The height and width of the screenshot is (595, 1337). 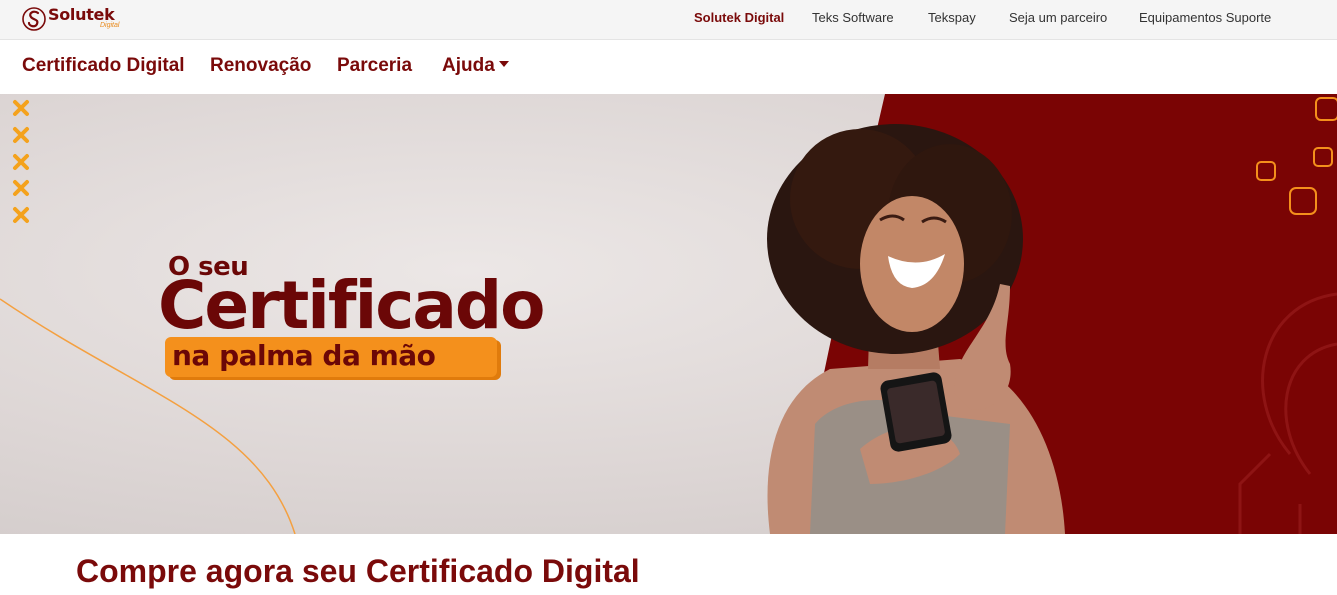 What do you see at coordinates (34, 19) in the screenshot?
I see `solutek-logo-icon` at bounding box center [34, 19].